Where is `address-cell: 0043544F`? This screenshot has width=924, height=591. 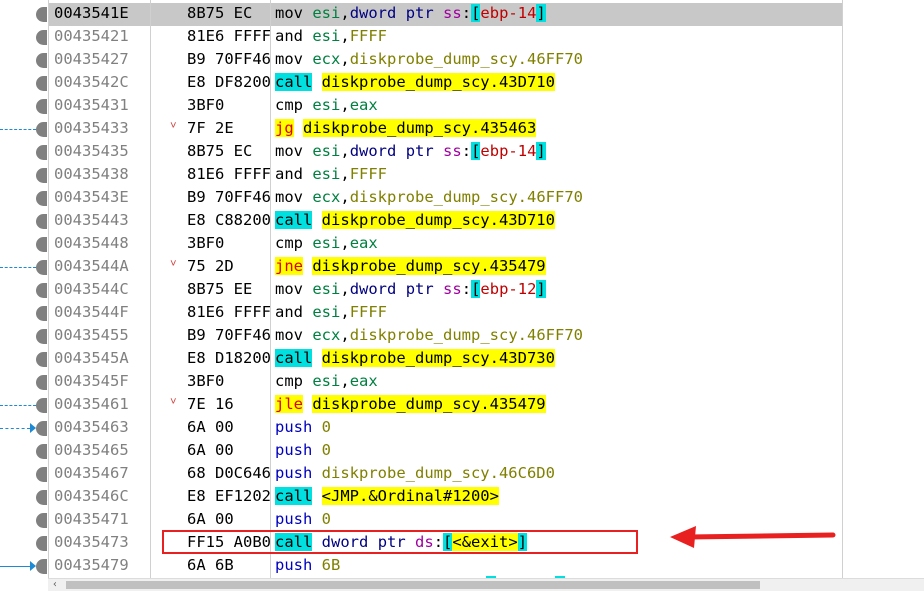 address-cell: 0043544F is located at coordinates (91, 312).